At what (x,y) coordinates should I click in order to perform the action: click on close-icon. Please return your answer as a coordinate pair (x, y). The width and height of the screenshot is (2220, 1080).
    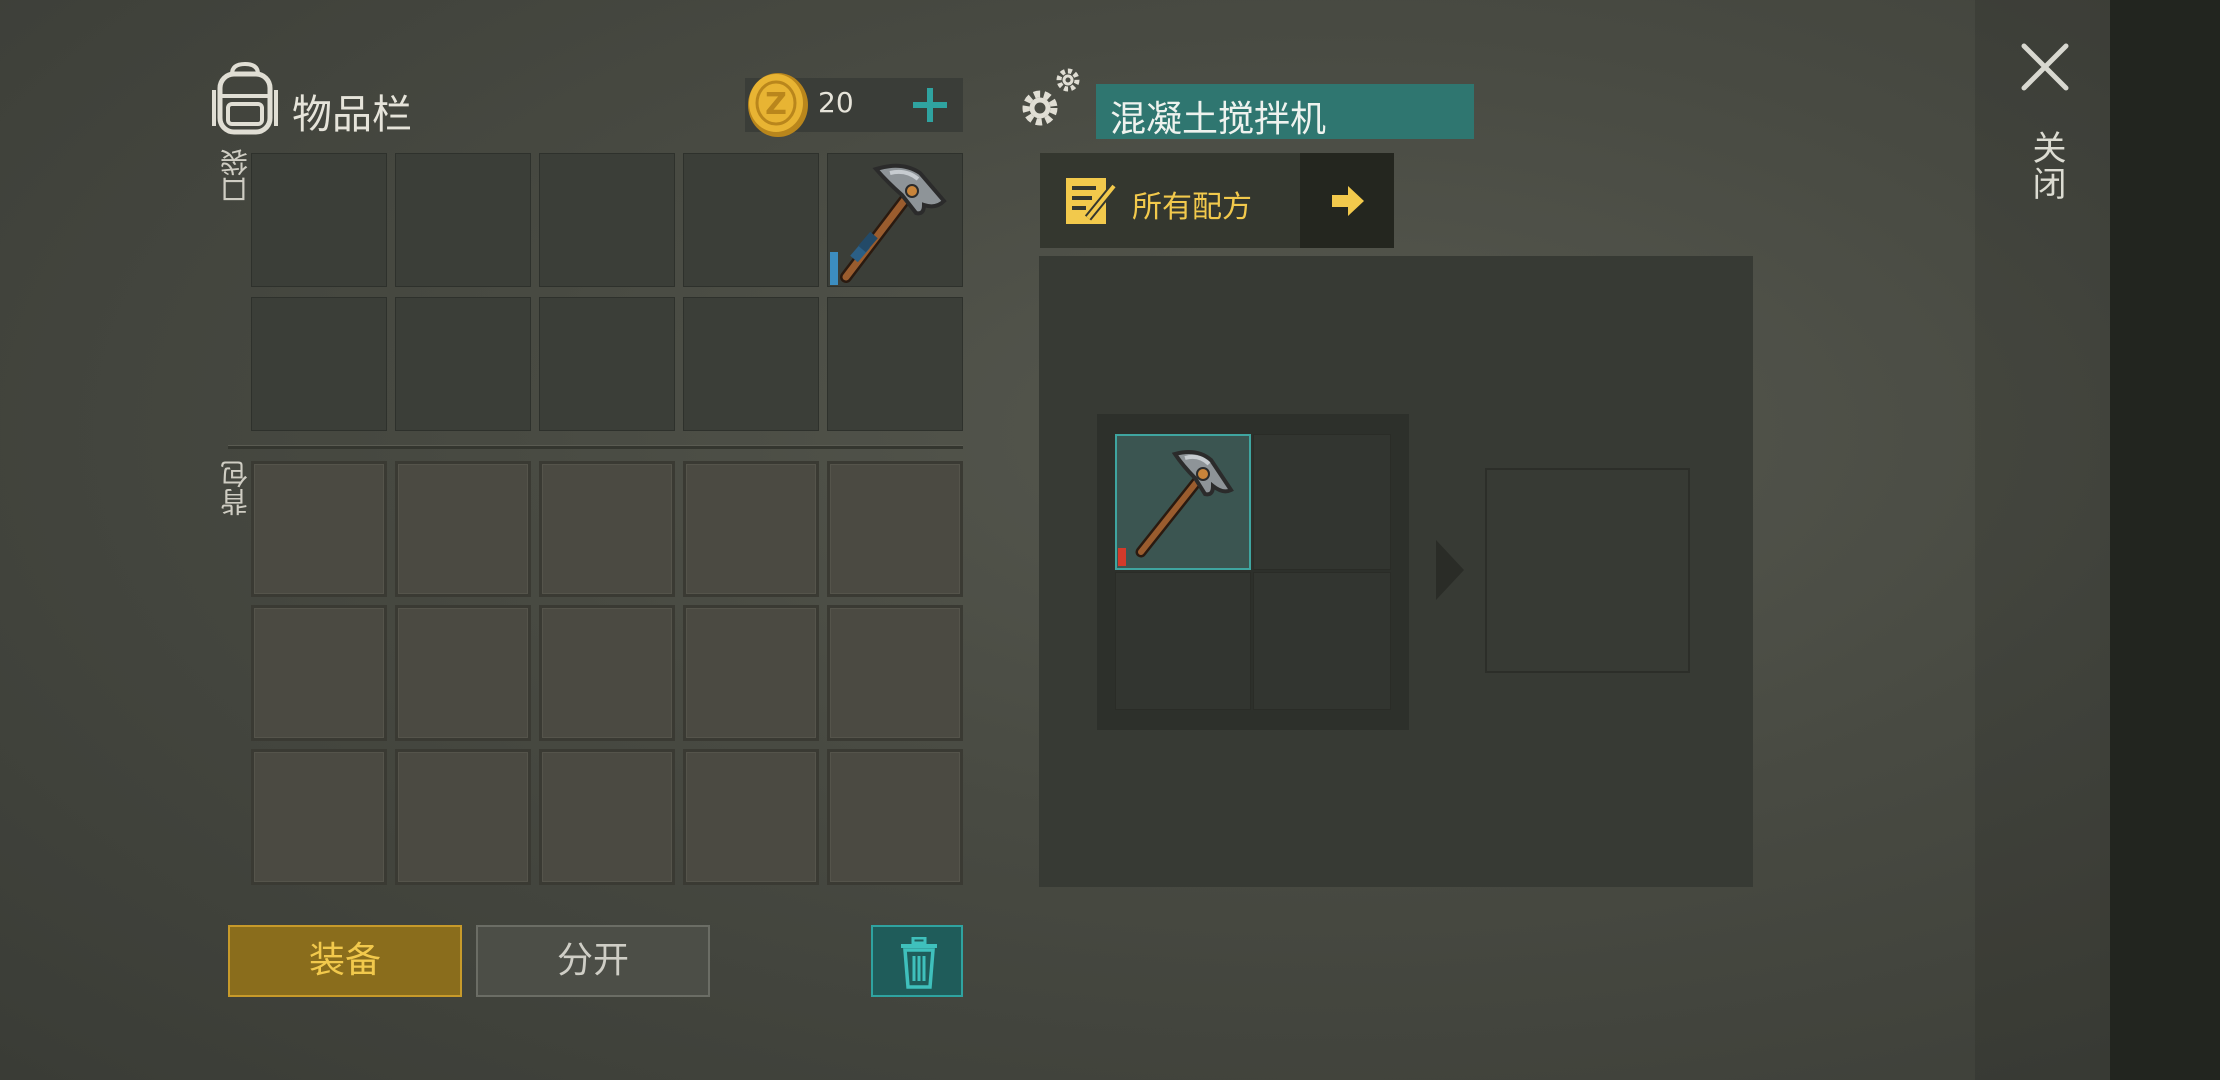
    Looking at the image, I should click on (2045, 67).